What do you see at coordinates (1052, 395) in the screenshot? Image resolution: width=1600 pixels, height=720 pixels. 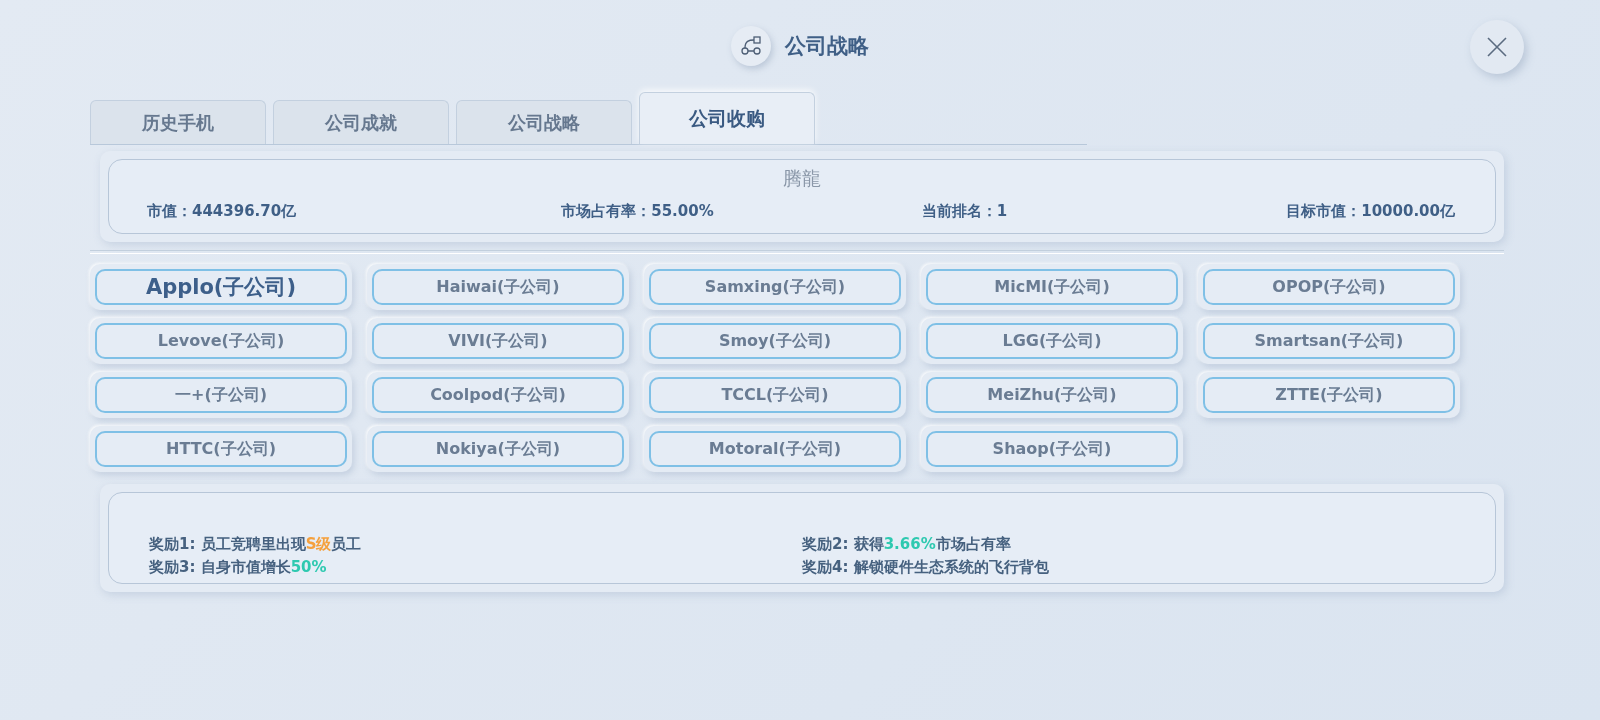 I see `subsidiary-button: MeiZhu(子公司)` at bounding box center [1052, 395].